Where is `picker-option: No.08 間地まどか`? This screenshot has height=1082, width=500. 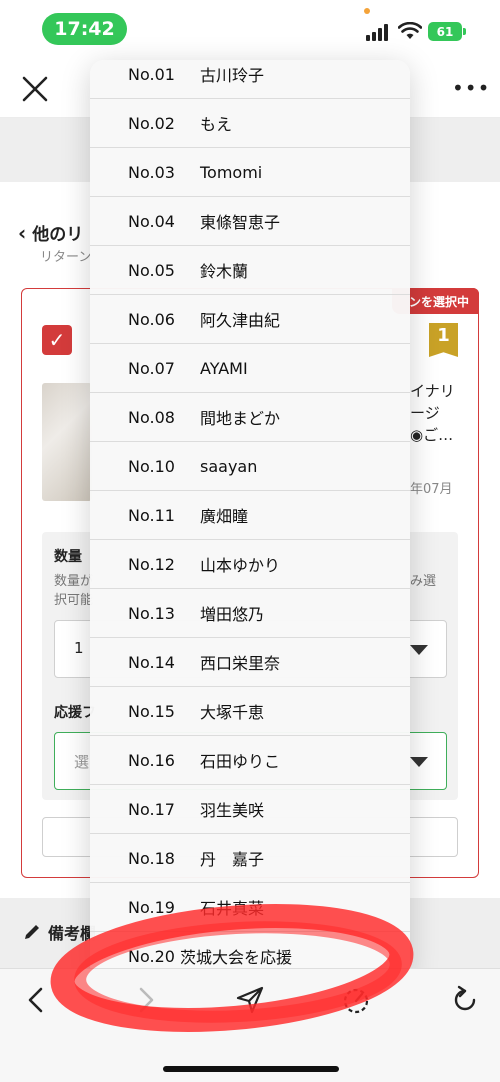 picker-option: No.08 間地まどか is located at coordinates (250, 417).